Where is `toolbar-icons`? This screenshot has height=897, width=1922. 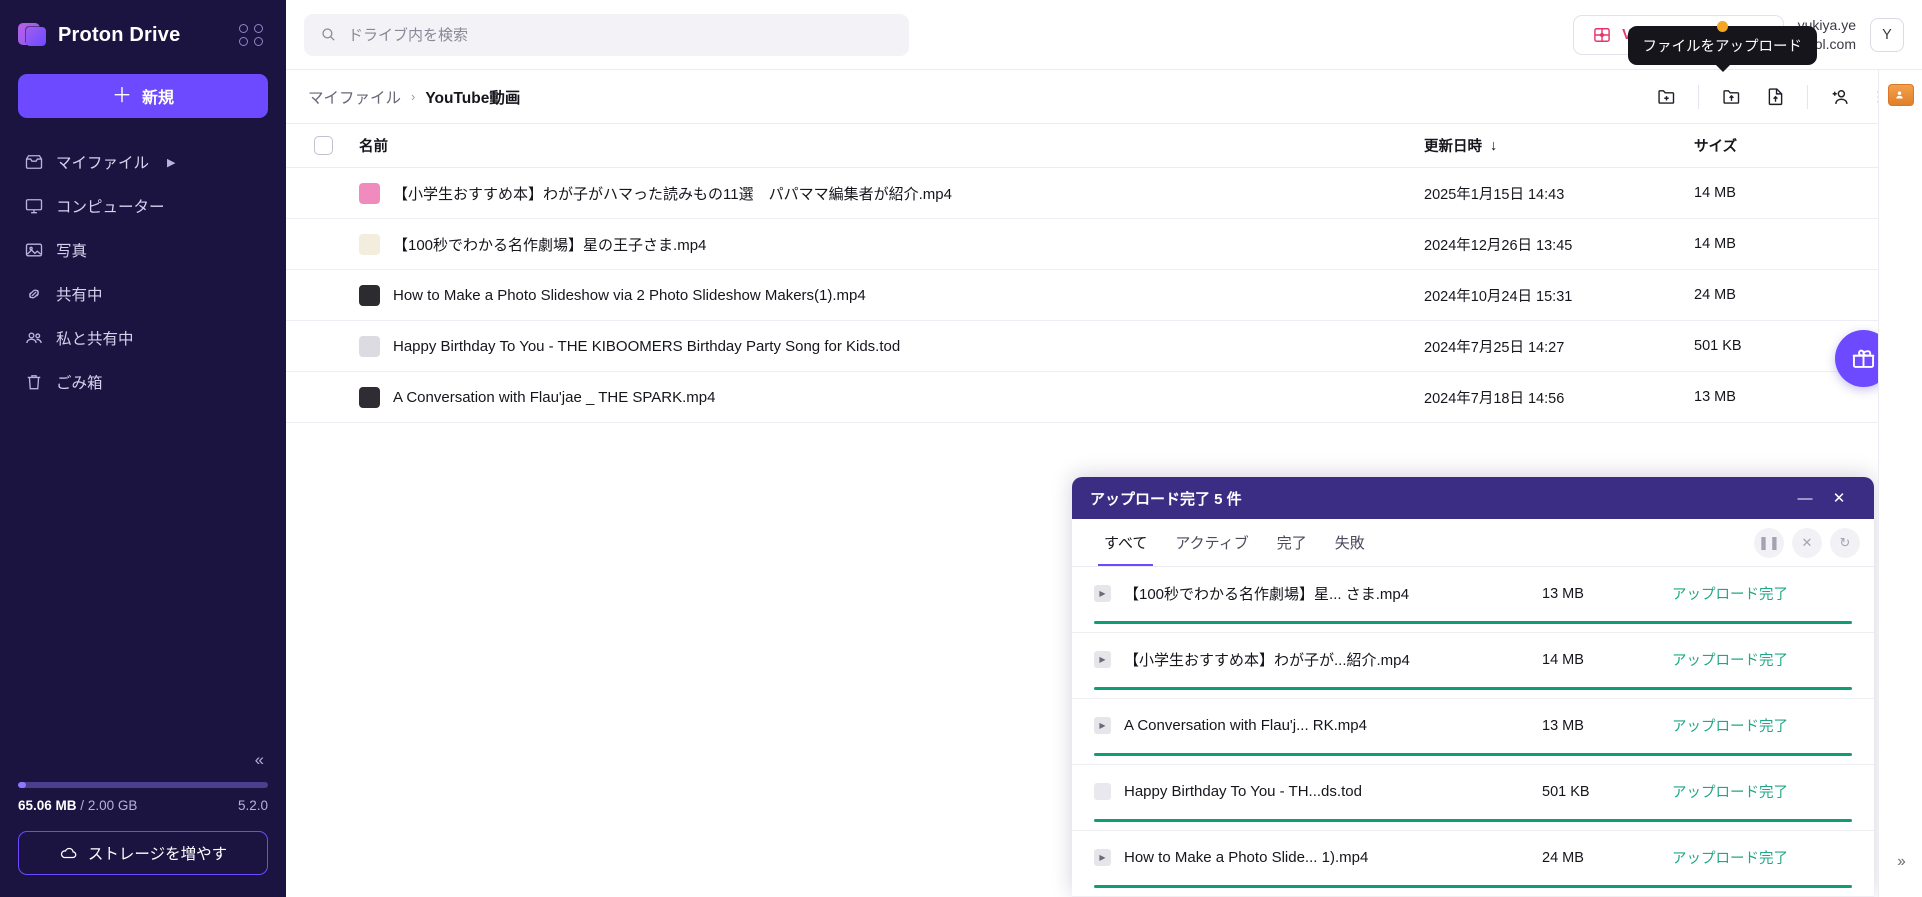
toolbar-icons is located at coordinates (1775, 97).